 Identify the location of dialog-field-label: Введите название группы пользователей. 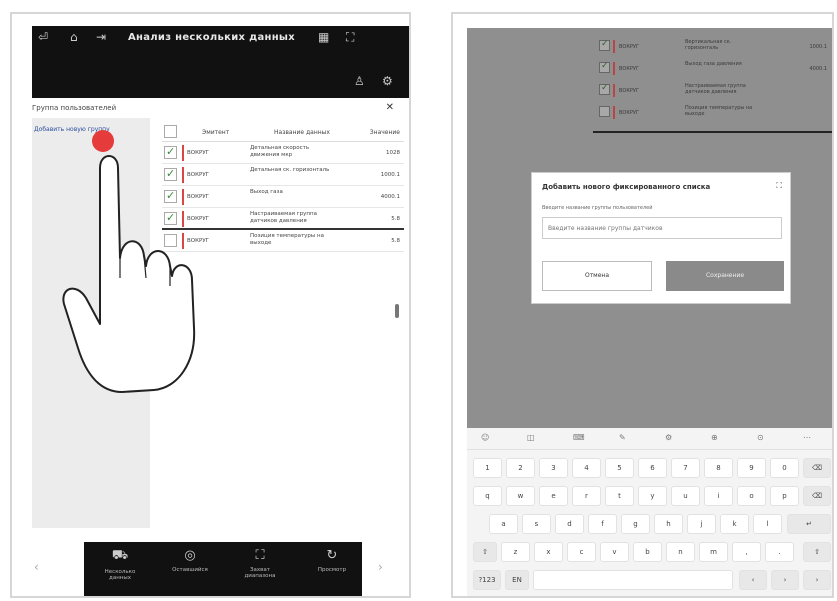
(597, 208).